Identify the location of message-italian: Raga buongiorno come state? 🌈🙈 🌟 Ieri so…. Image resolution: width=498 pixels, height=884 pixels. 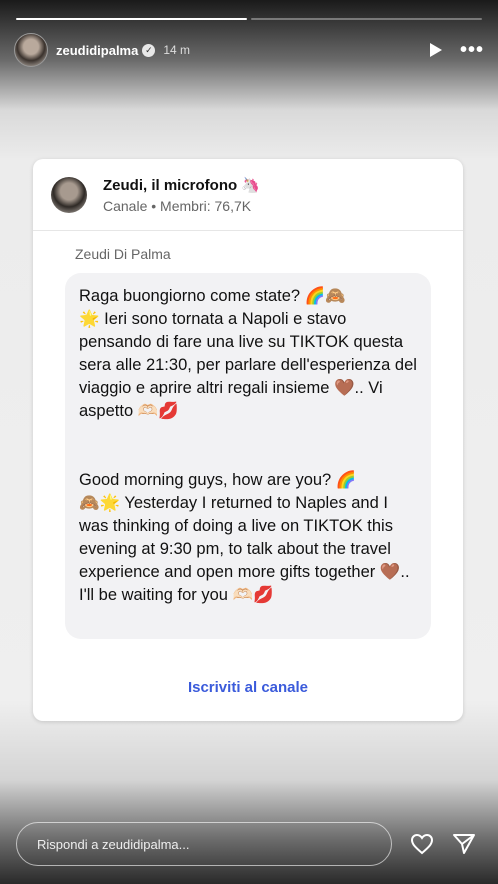
(248, 353).